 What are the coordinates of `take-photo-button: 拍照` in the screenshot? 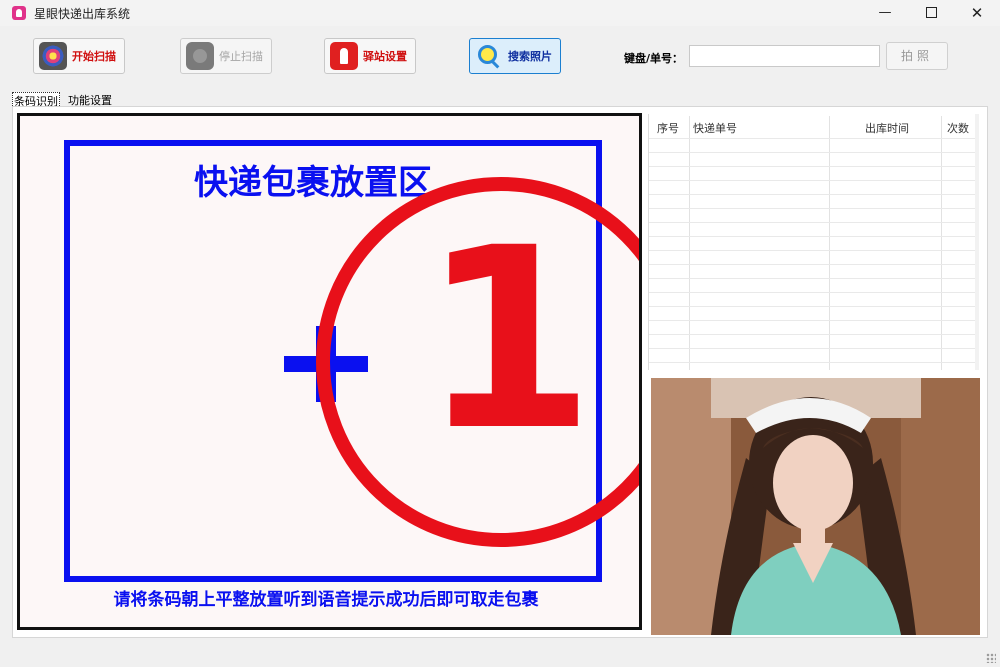 It's located at (917, 56).